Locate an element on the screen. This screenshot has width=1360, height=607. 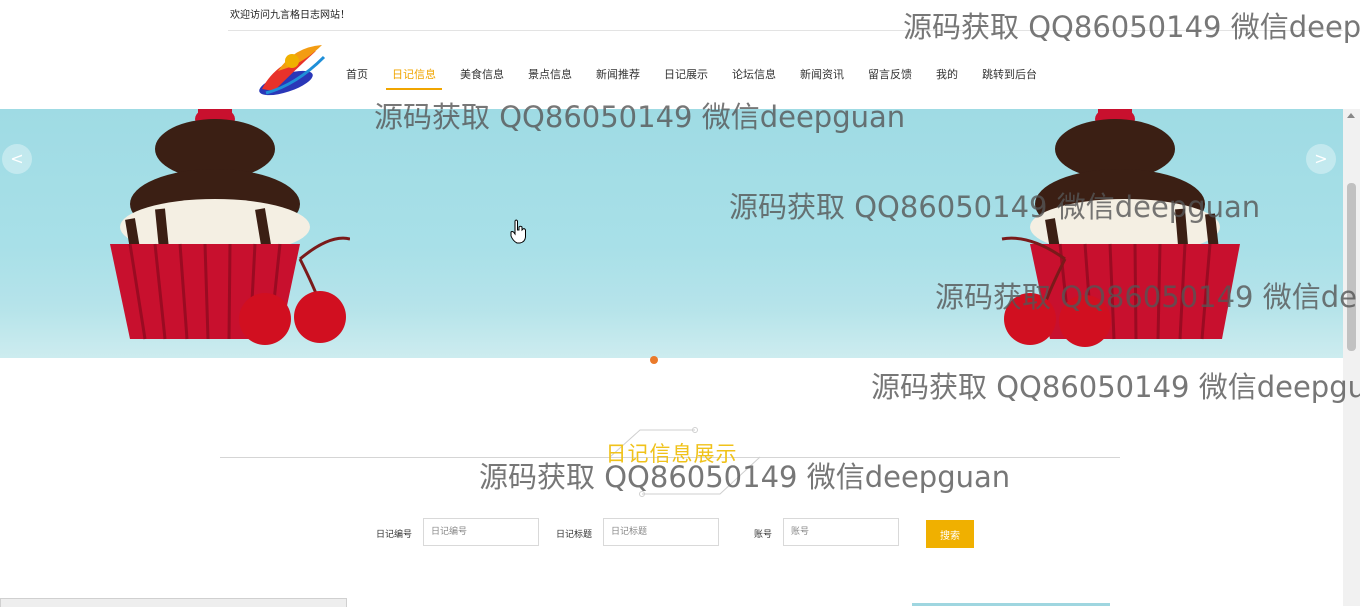
nav-news-recommend: 新闻推荐 is located at coordinates (618, 79).